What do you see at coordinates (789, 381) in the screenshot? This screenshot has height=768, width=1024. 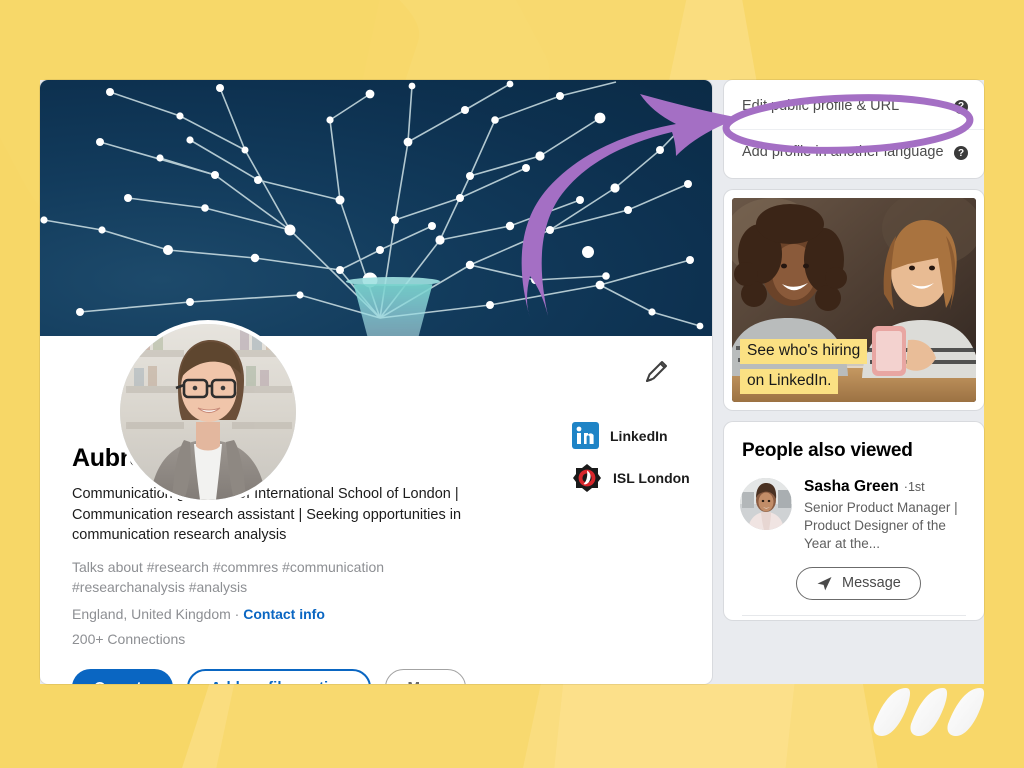 I see `ad-caption-line-2: on LinkedIn.` at bounding box center [789, 381].